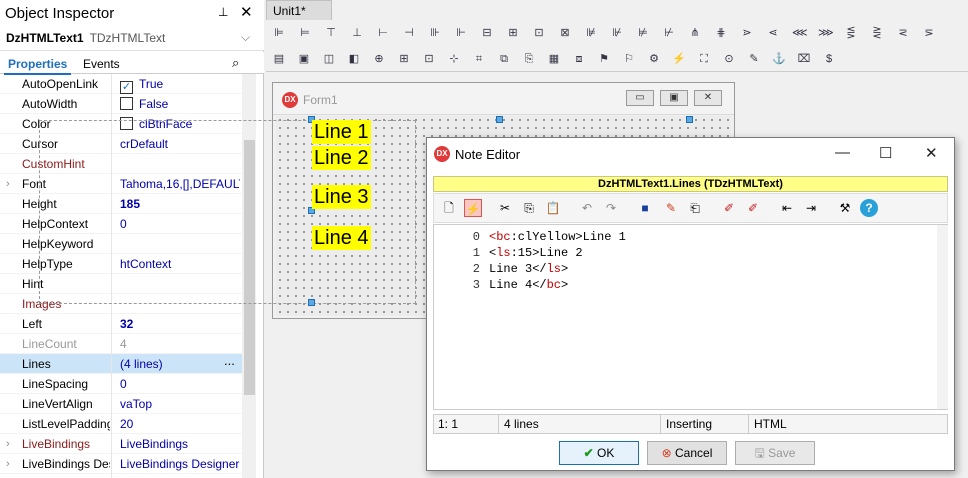 Image resolution: width=968 pixels, height=478 pixels. Describe the element at coordinates (235, 63) in the screenshot. I see `search-icon: ⌕` at that location.